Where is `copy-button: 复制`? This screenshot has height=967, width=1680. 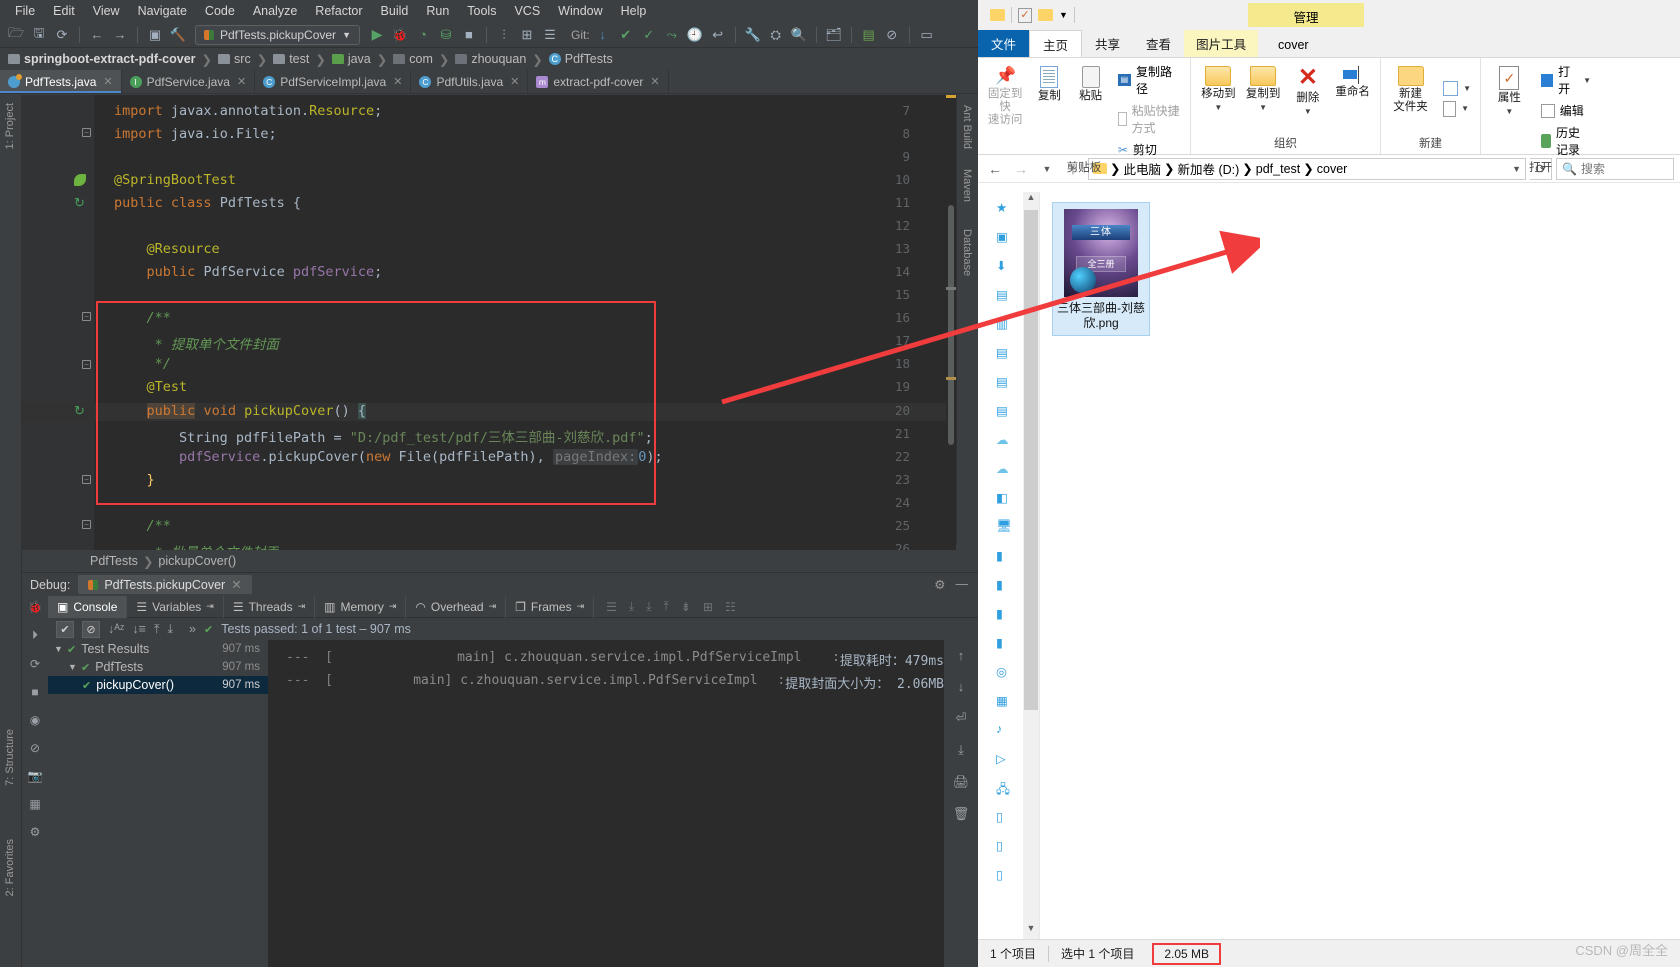
copy-button: 复制 is located at coordinates (1049, 110).